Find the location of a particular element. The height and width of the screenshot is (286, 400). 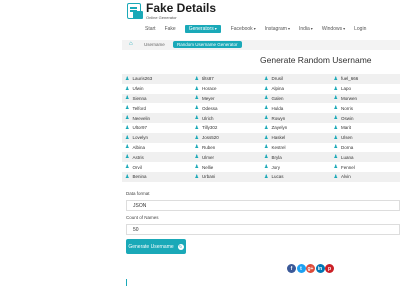

username-cell: ♟ Horace is located at coordinates (227, 89).